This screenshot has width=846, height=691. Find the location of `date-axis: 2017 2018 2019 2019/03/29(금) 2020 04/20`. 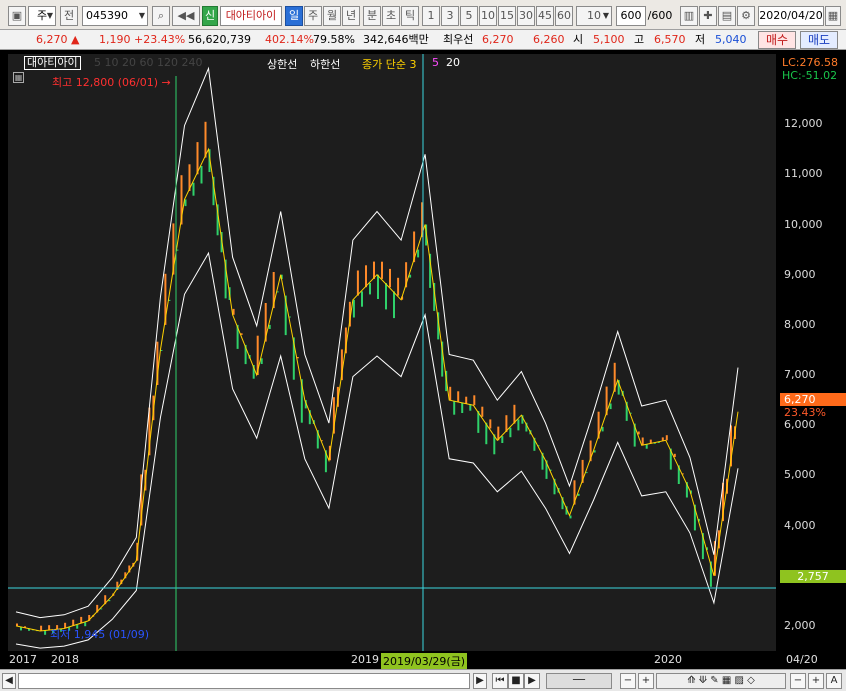

date-axis: 2017 2018 2019 2019/03/29(금) 2020 04/20 is located at coordinates (423, 660).